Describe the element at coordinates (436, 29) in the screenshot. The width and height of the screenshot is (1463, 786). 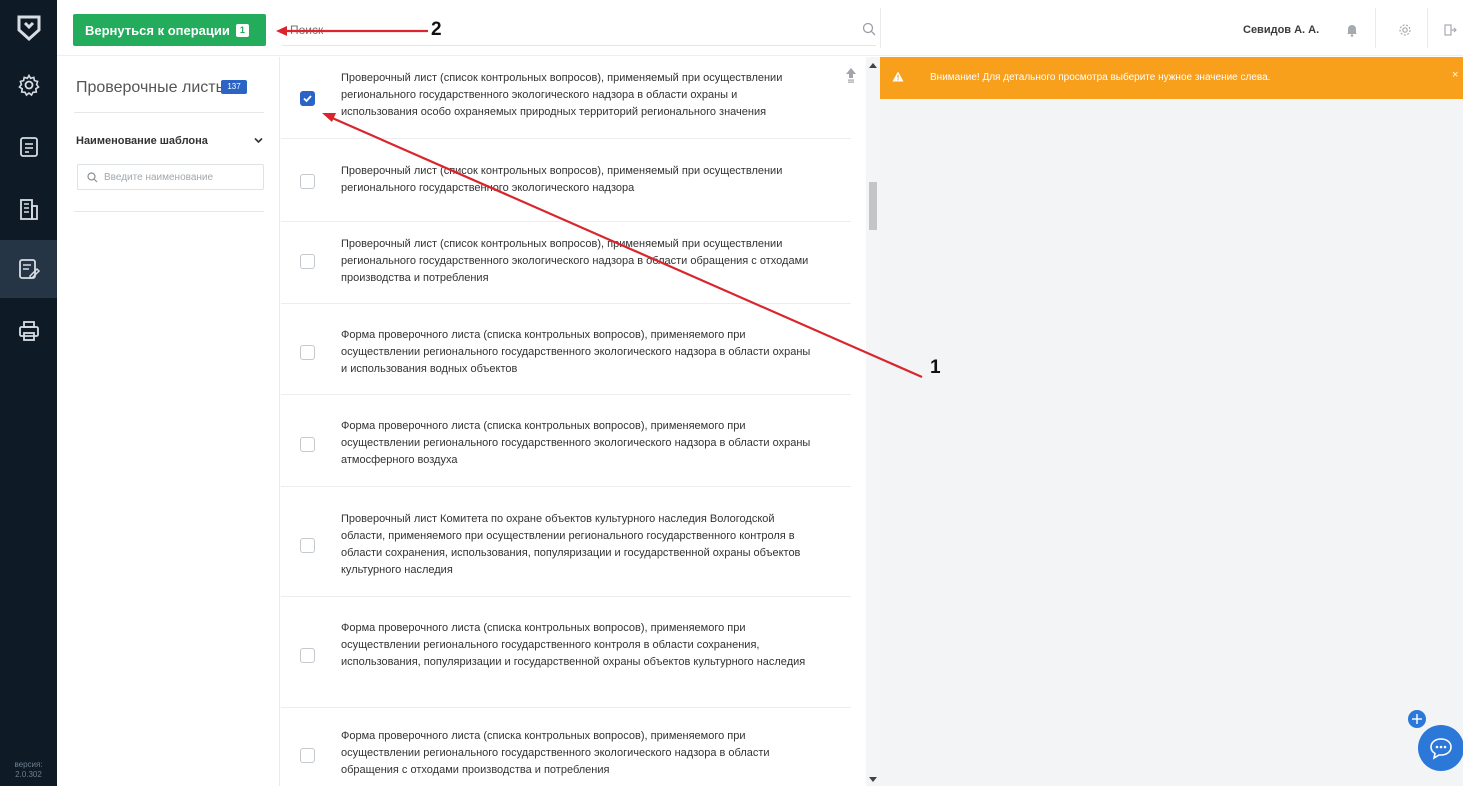
I see `annotation-label-2: 2` at that location.